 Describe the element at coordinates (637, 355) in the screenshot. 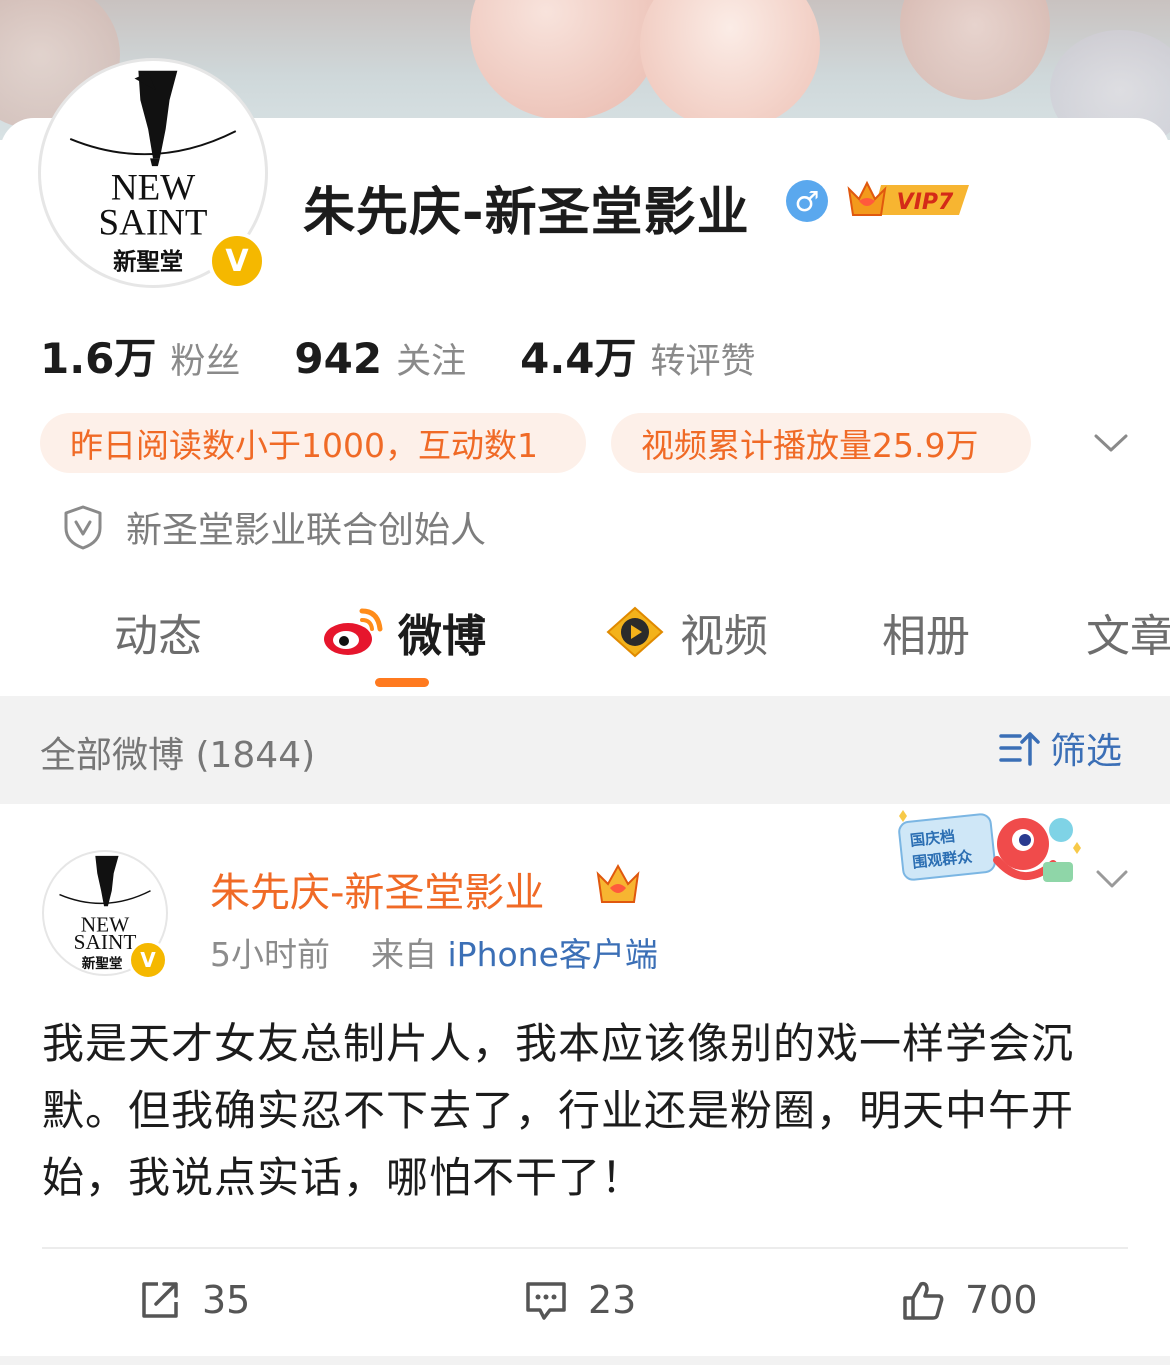

I see `engagement-stat: 4.4万 转评赞` at that location.